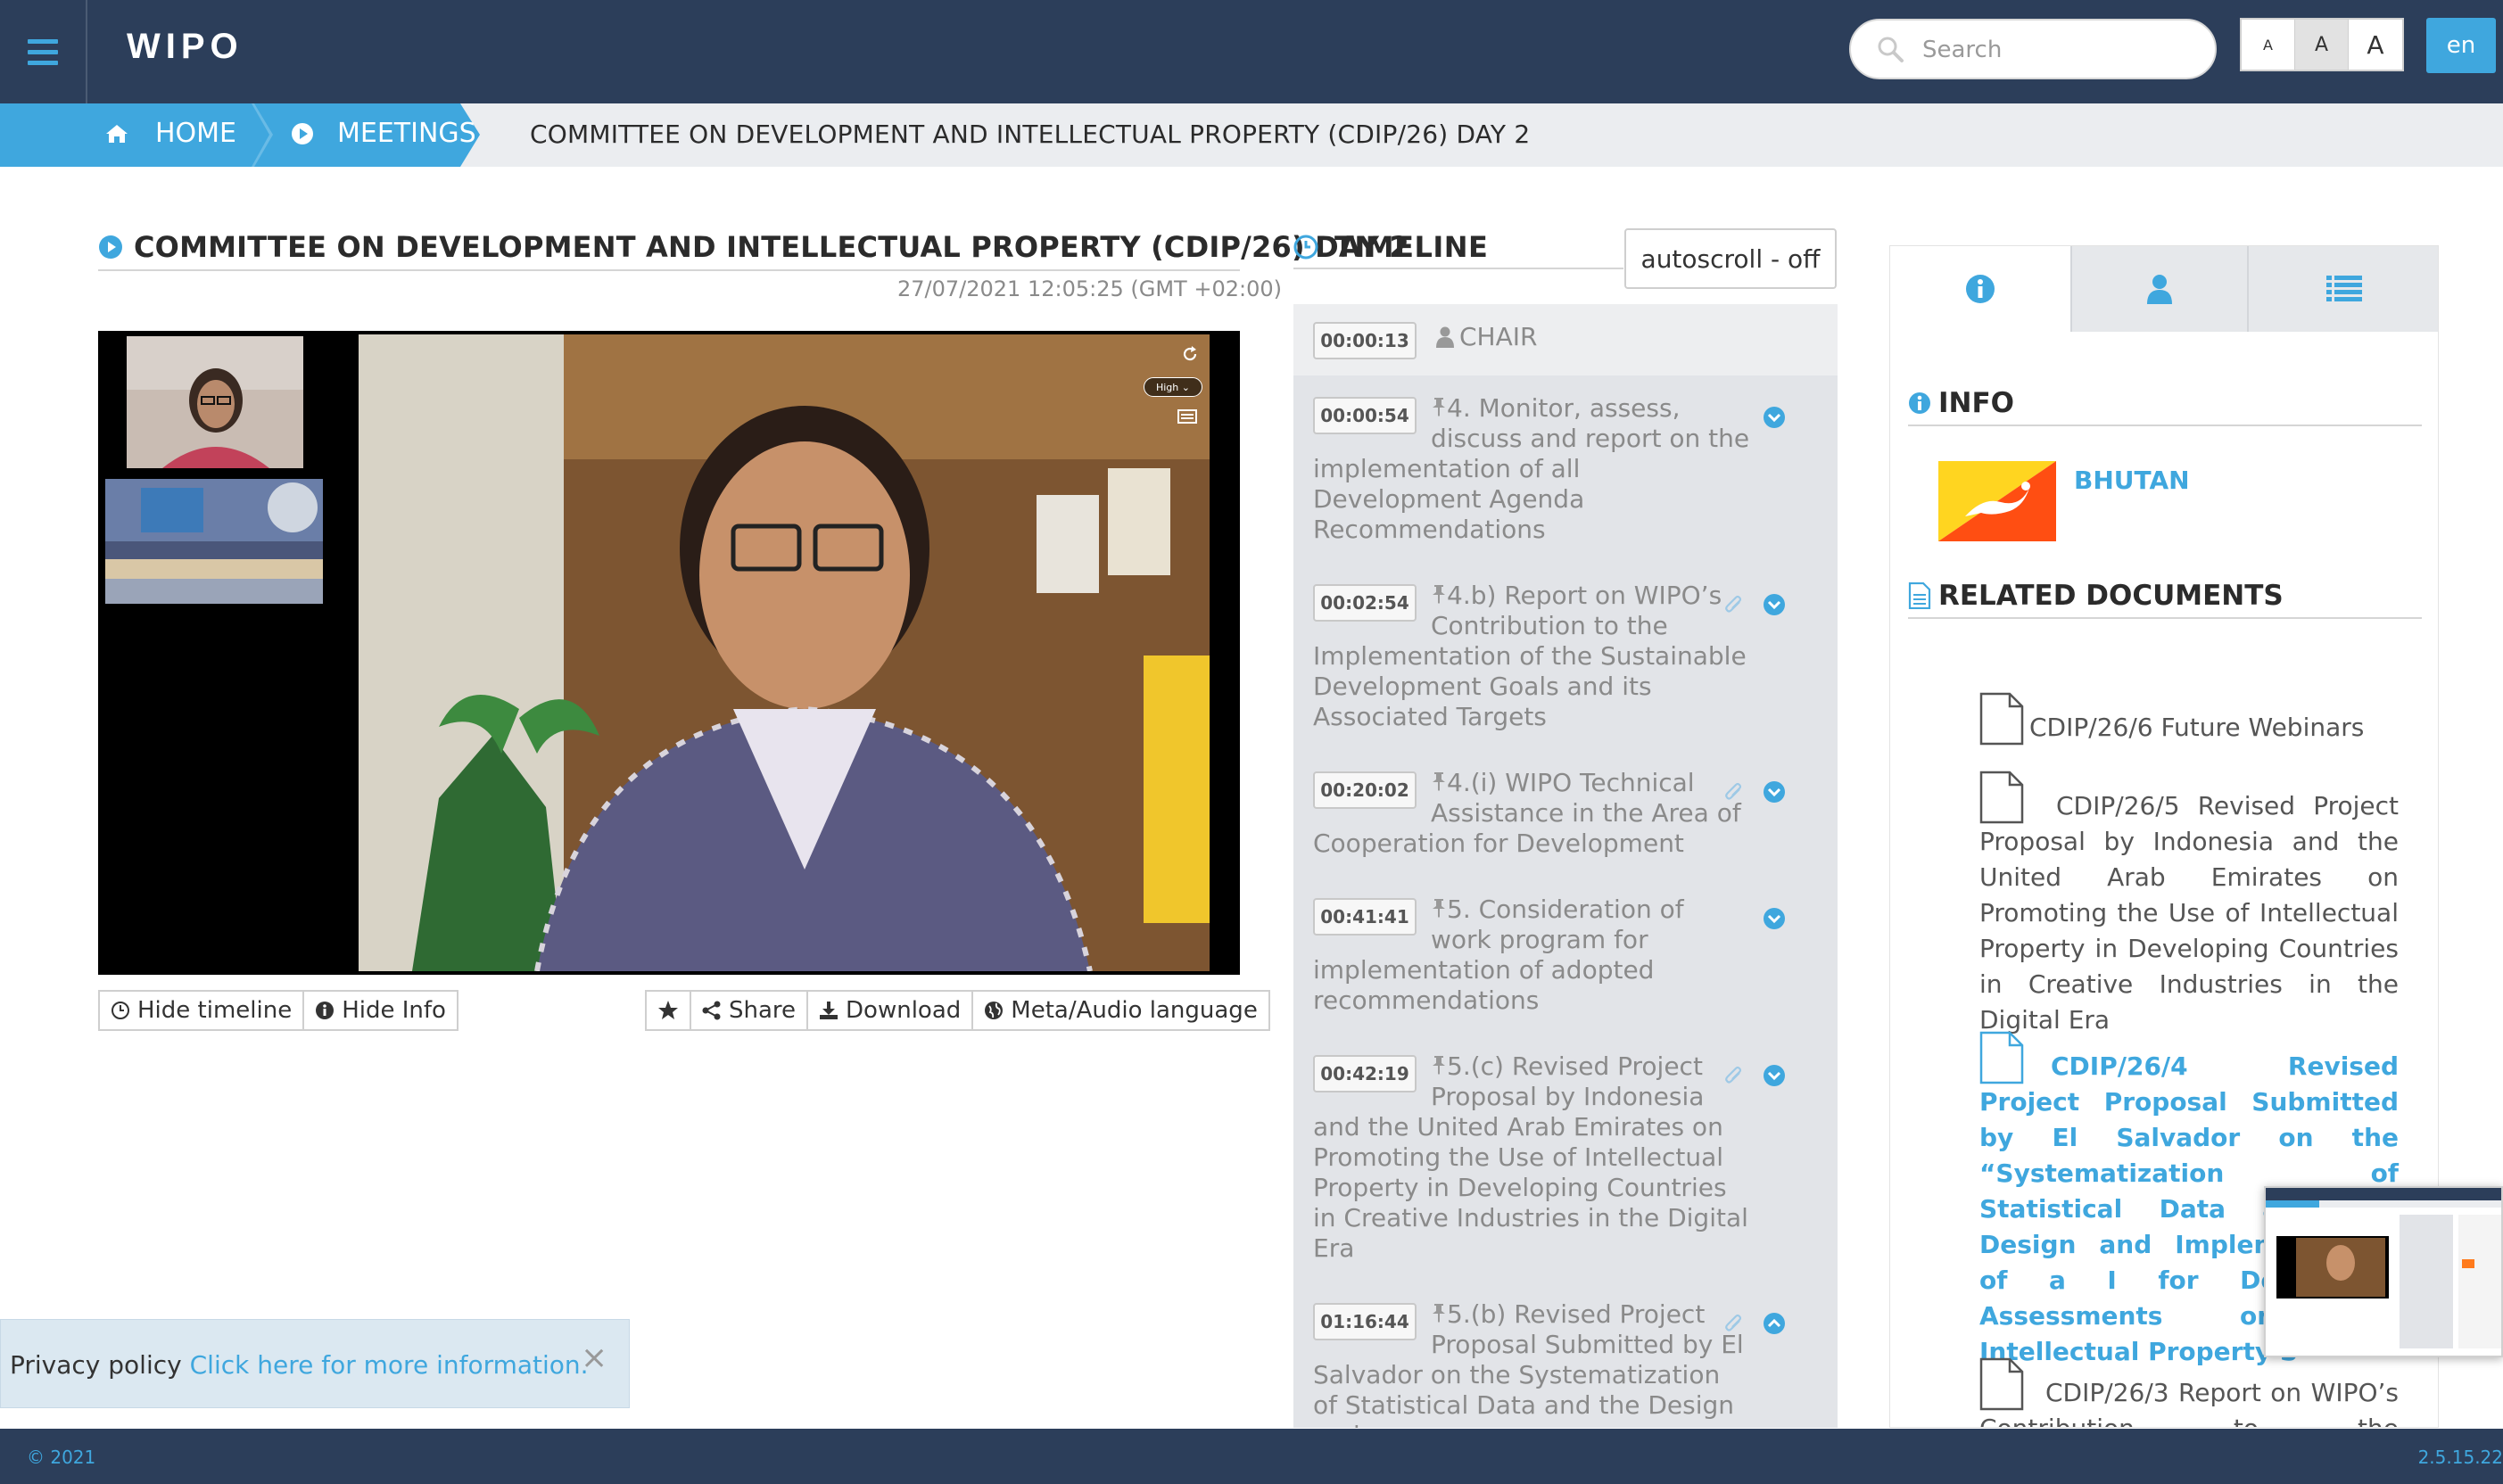 The width and height of the screenshot is (2503, 1484). What do you see at coordinates (1445, 337) in the screenshot?
I see `user-icon` at bounding box center [1445, 337].